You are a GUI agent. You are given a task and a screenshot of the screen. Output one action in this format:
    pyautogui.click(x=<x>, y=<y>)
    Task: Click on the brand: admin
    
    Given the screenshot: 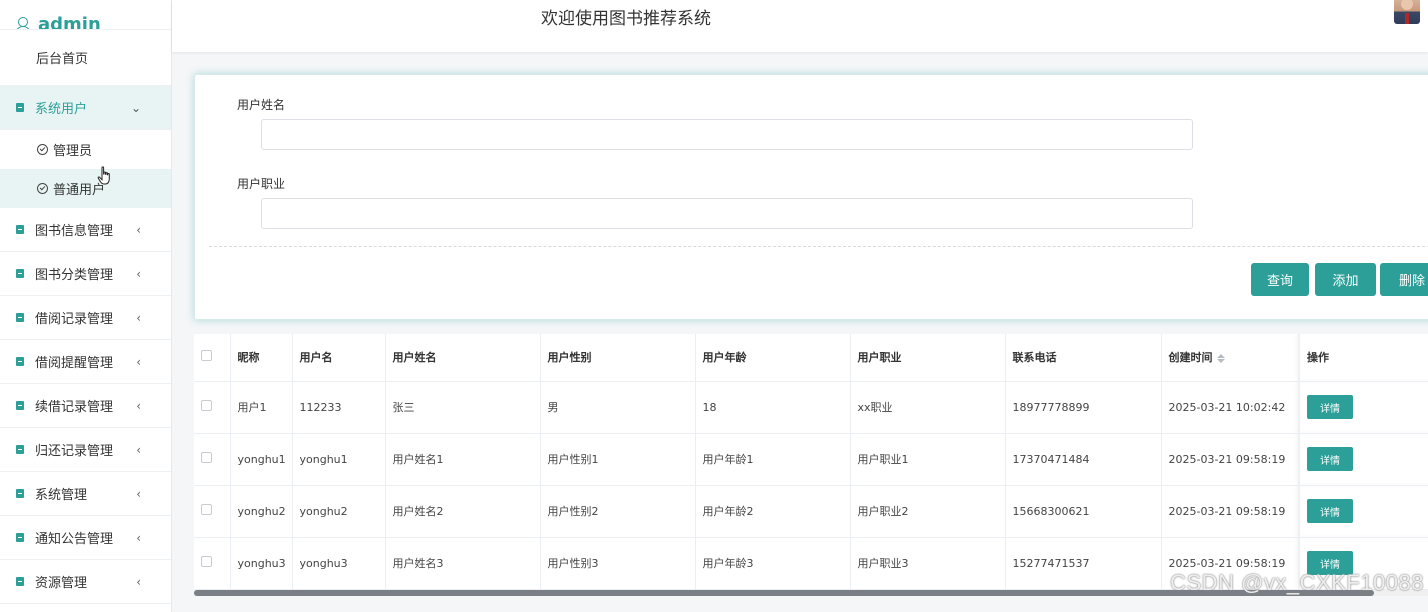 What is the action you would take?
    pyautogui.click(x=85, y=15)
    